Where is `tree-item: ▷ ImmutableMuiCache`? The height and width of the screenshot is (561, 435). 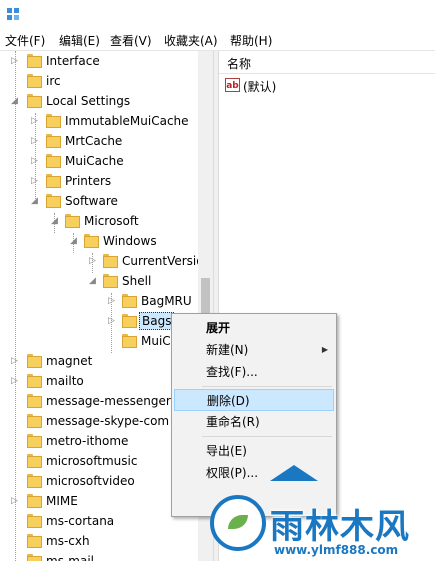 tree-item: ▷ ImmutableMuiCache is located at coordinates (100, 121).